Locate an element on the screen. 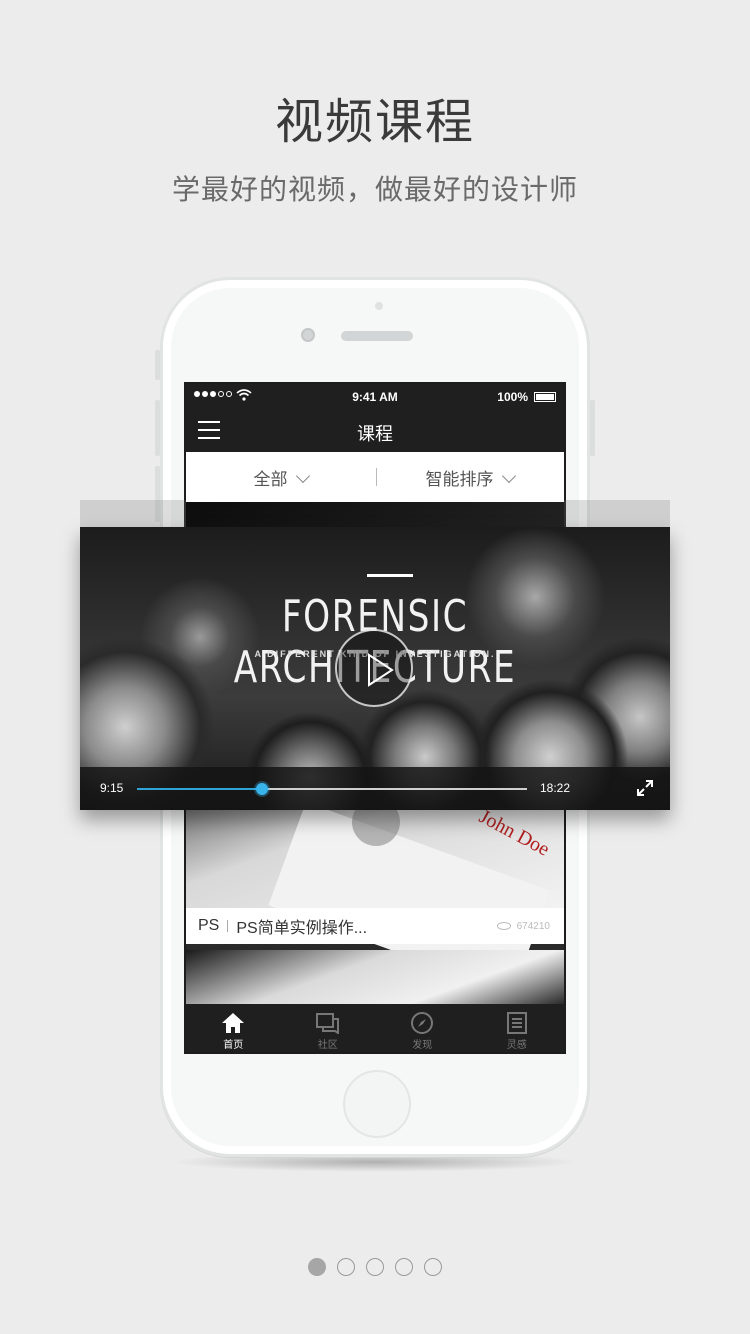 Image resolution: width=750 pixels, height=1334 pixels. tab-discover: 发现 is located at coordinates (422, 1028).